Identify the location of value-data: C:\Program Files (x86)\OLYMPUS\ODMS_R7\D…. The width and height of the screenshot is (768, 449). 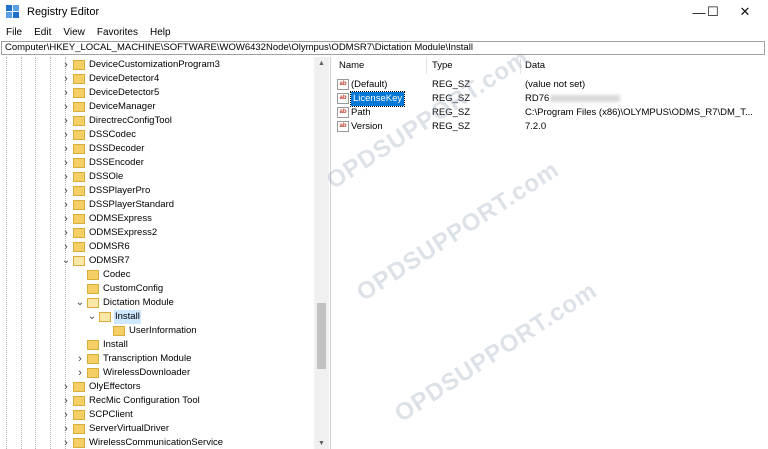
(639, 113).